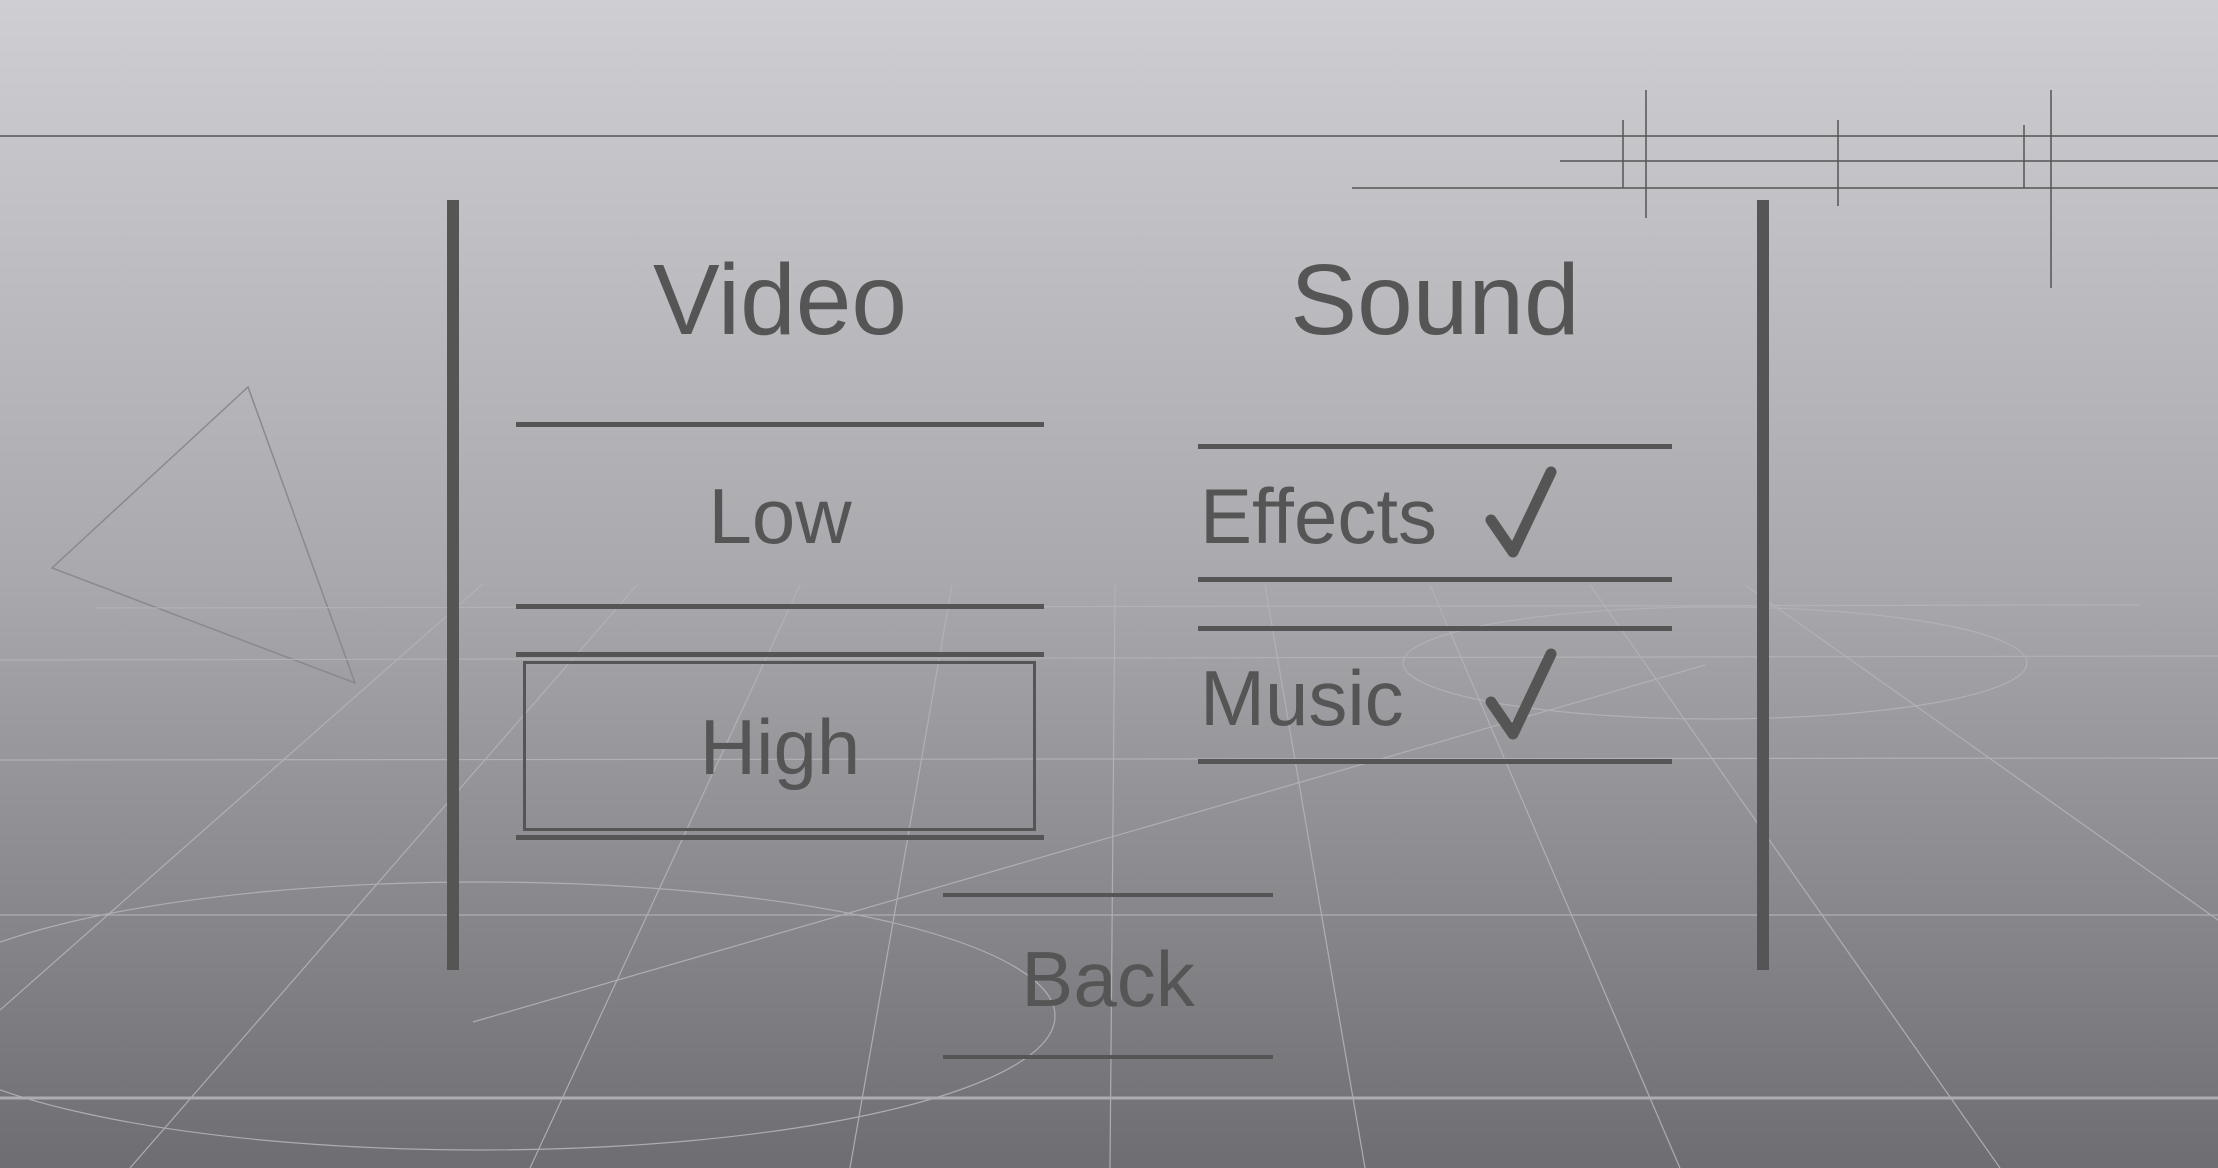 This screenshot has height=1168, width=2218. What do you see at coordinates (780, 424) in the screenshot?
I see `low-option-top-rule` at bounding box center [780, 424].